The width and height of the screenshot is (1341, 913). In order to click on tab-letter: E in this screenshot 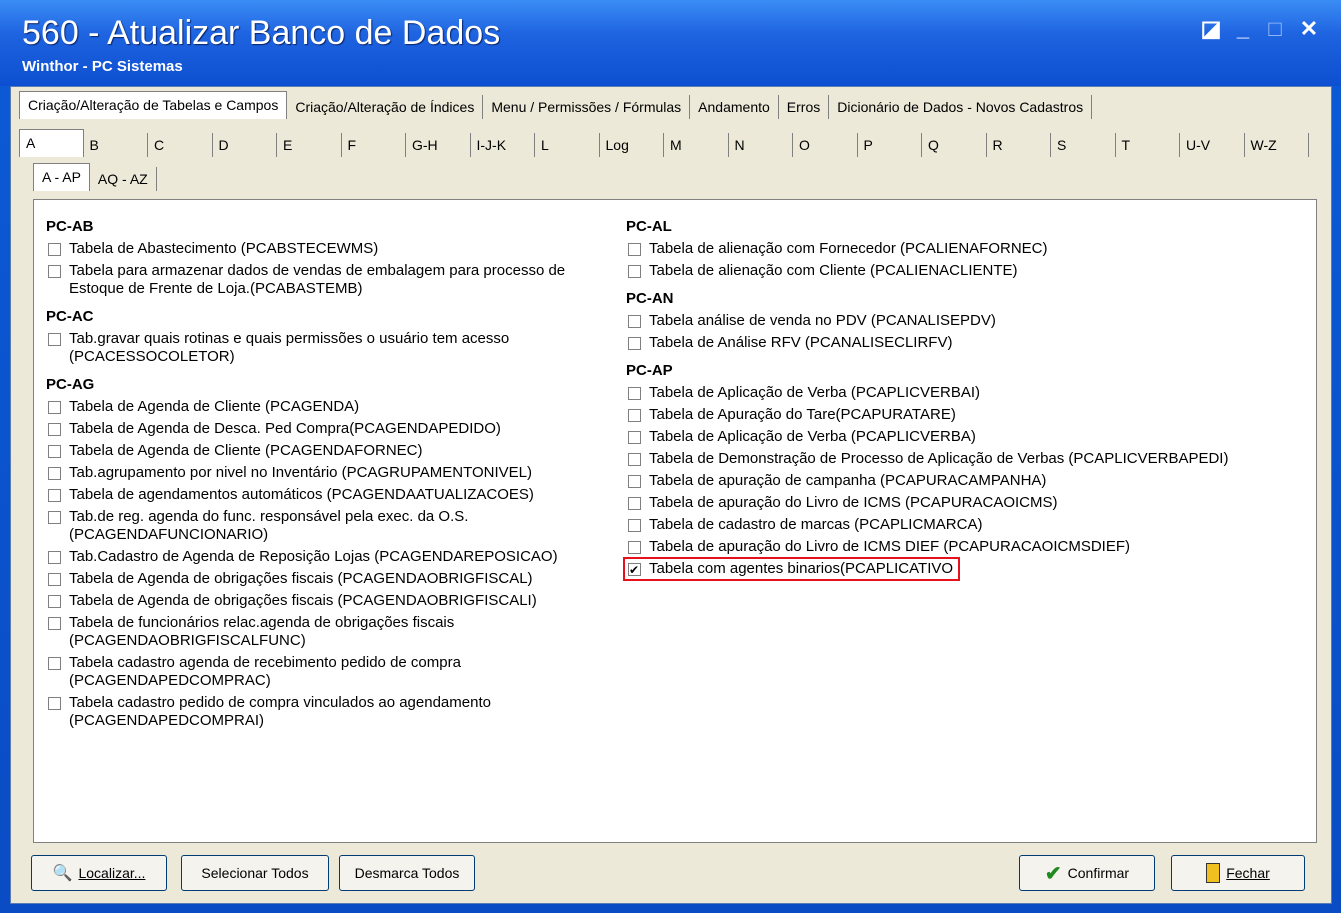, I will do `click(309, 145)`.